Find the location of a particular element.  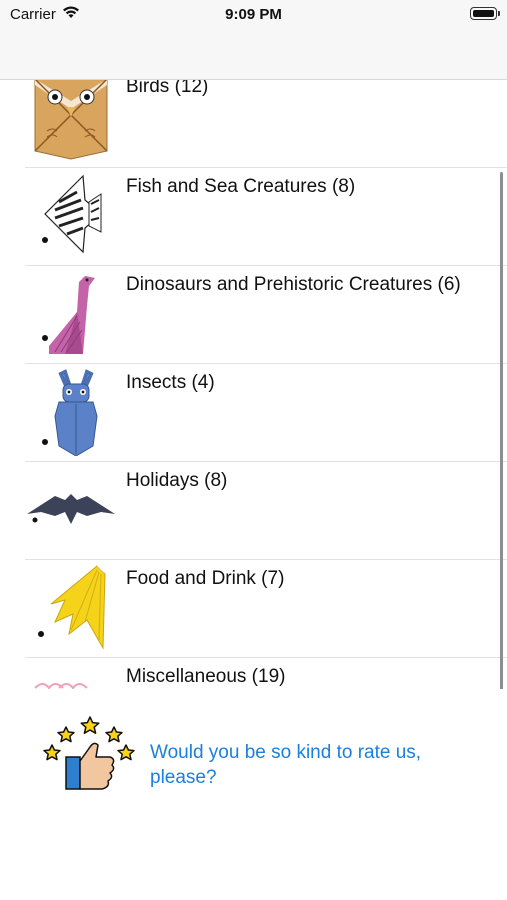

thumbs-up-stars-icon is located at coordinates (88, 753).